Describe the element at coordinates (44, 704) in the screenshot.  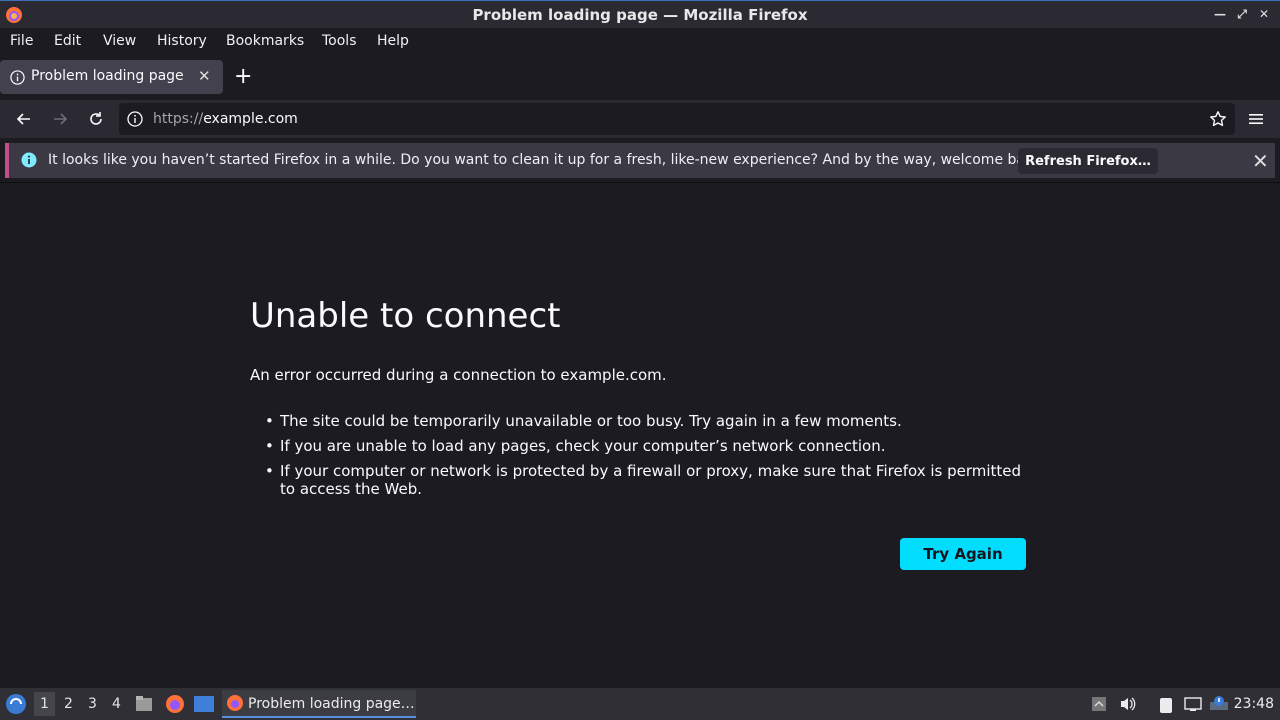
I see `workspace-1: 1` at that location.